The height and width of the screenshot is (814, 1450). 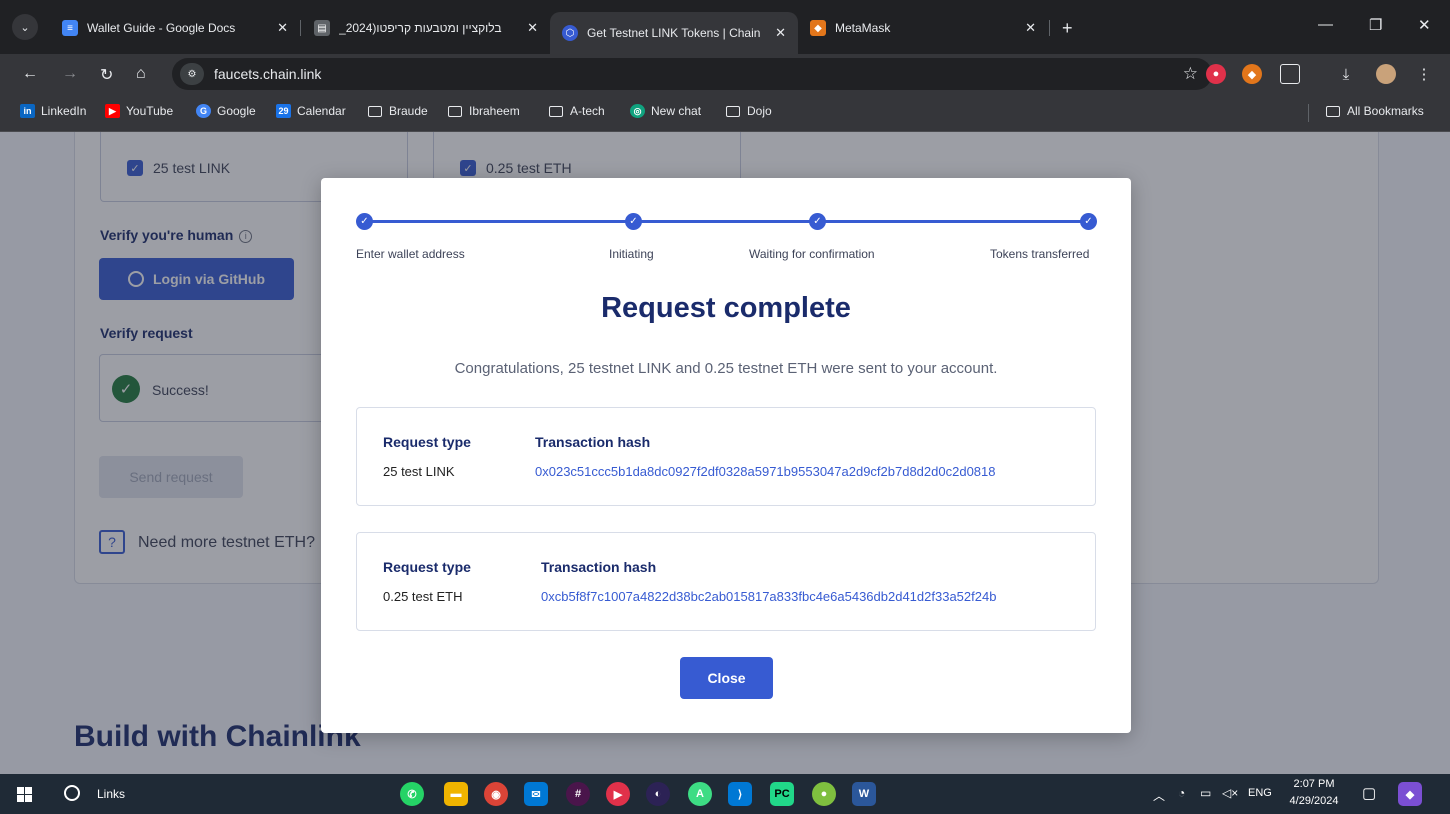 I want to click on bookmark-youtube: ▶ YouTube, so click(x=139, y=111).